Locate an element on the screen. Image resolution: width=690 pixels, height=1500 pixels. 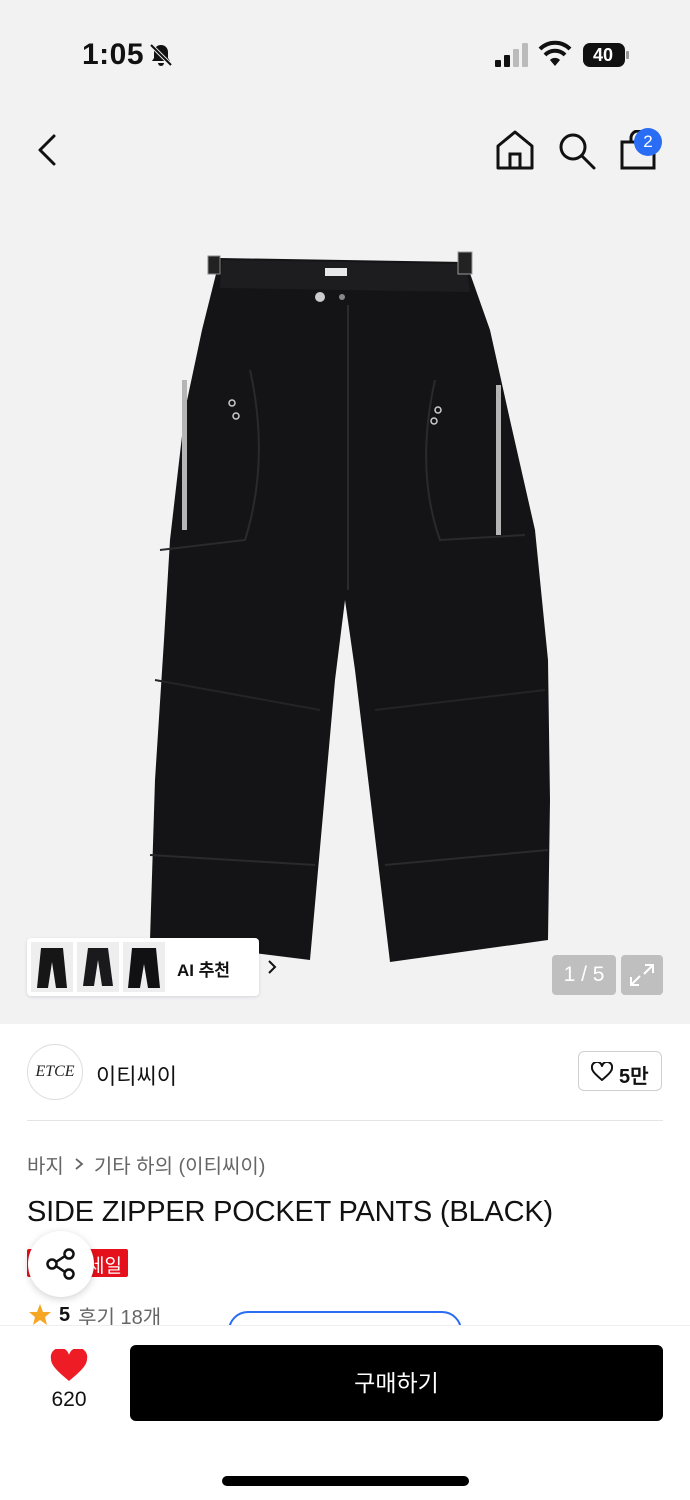
breadcrumb-subcategory: 기타 하의 (이티씨이) is located at coordinates (180, 1164).